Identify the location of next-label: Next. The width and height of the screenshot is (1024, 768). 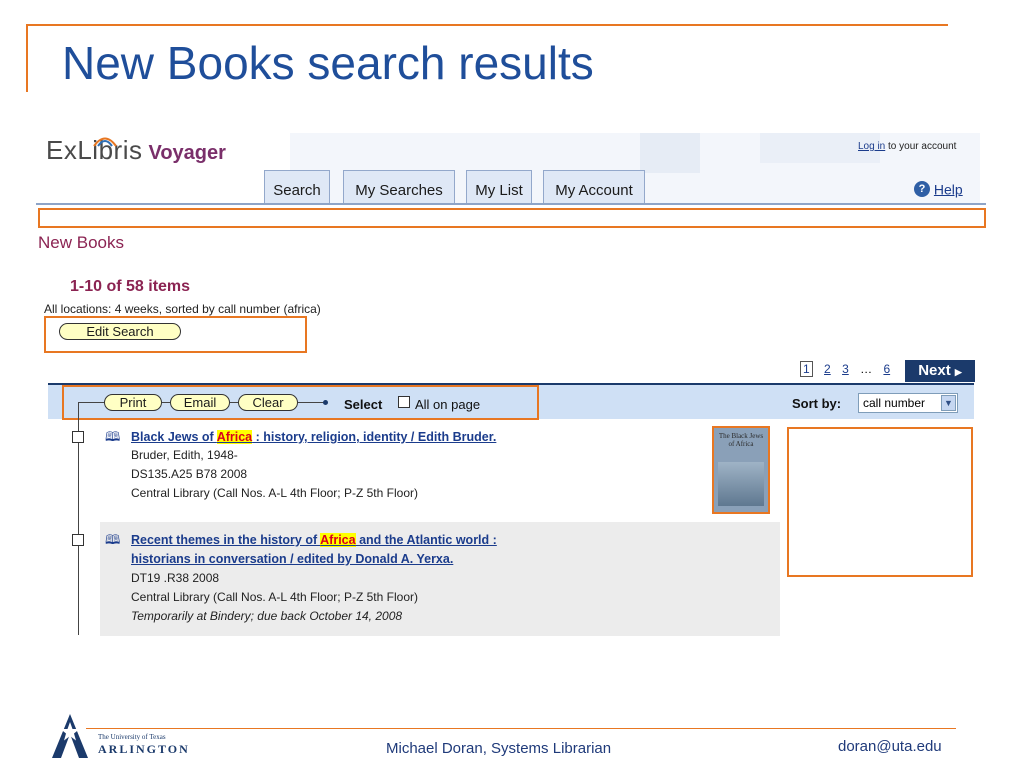
(934, 370).